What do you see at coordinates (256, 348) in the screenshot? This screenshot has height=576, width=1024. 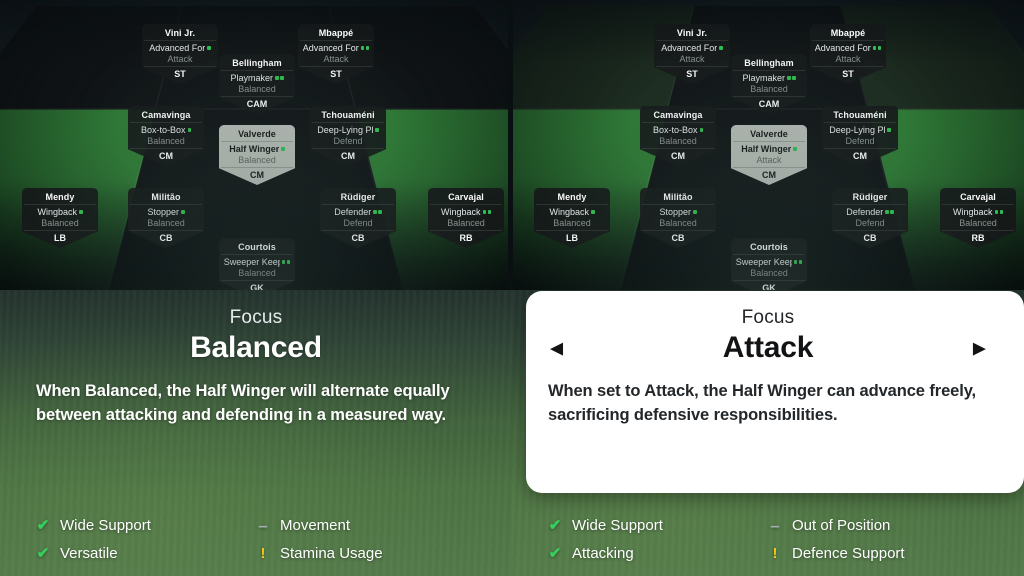 I see `focus-value: Balanced` at bounding box center [256, 348].